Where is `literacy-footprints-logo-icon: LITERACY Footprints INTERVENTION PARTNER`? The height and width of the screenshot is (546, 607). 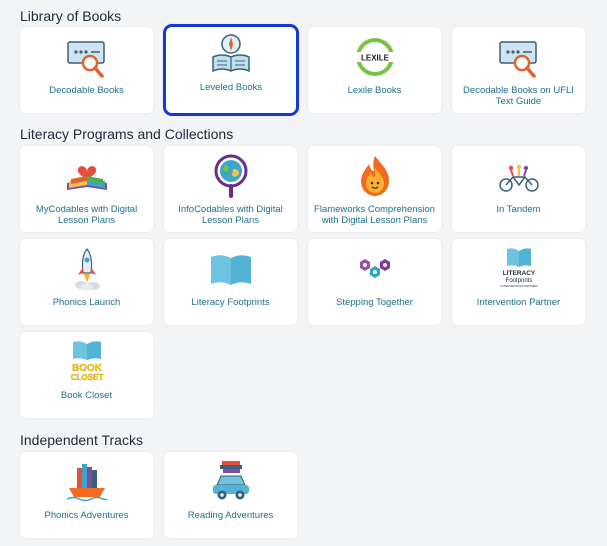
literacy-footprints-logo-icon: LITERACY Footprints INTERVENTION PARTNER is located at coordinates (519, 268).